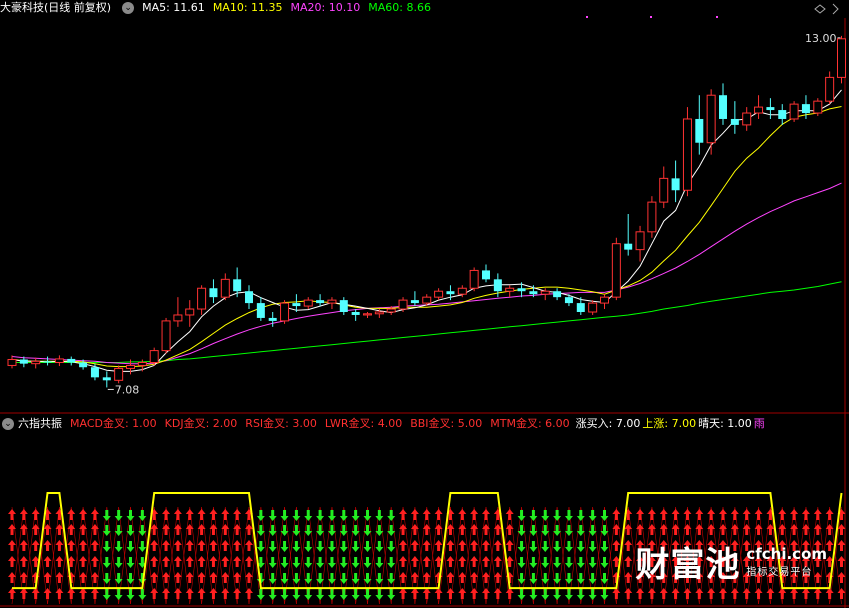 This screenshot has width=849, height=608. I want to click on settings-diamond-icon, so click(820, 9).